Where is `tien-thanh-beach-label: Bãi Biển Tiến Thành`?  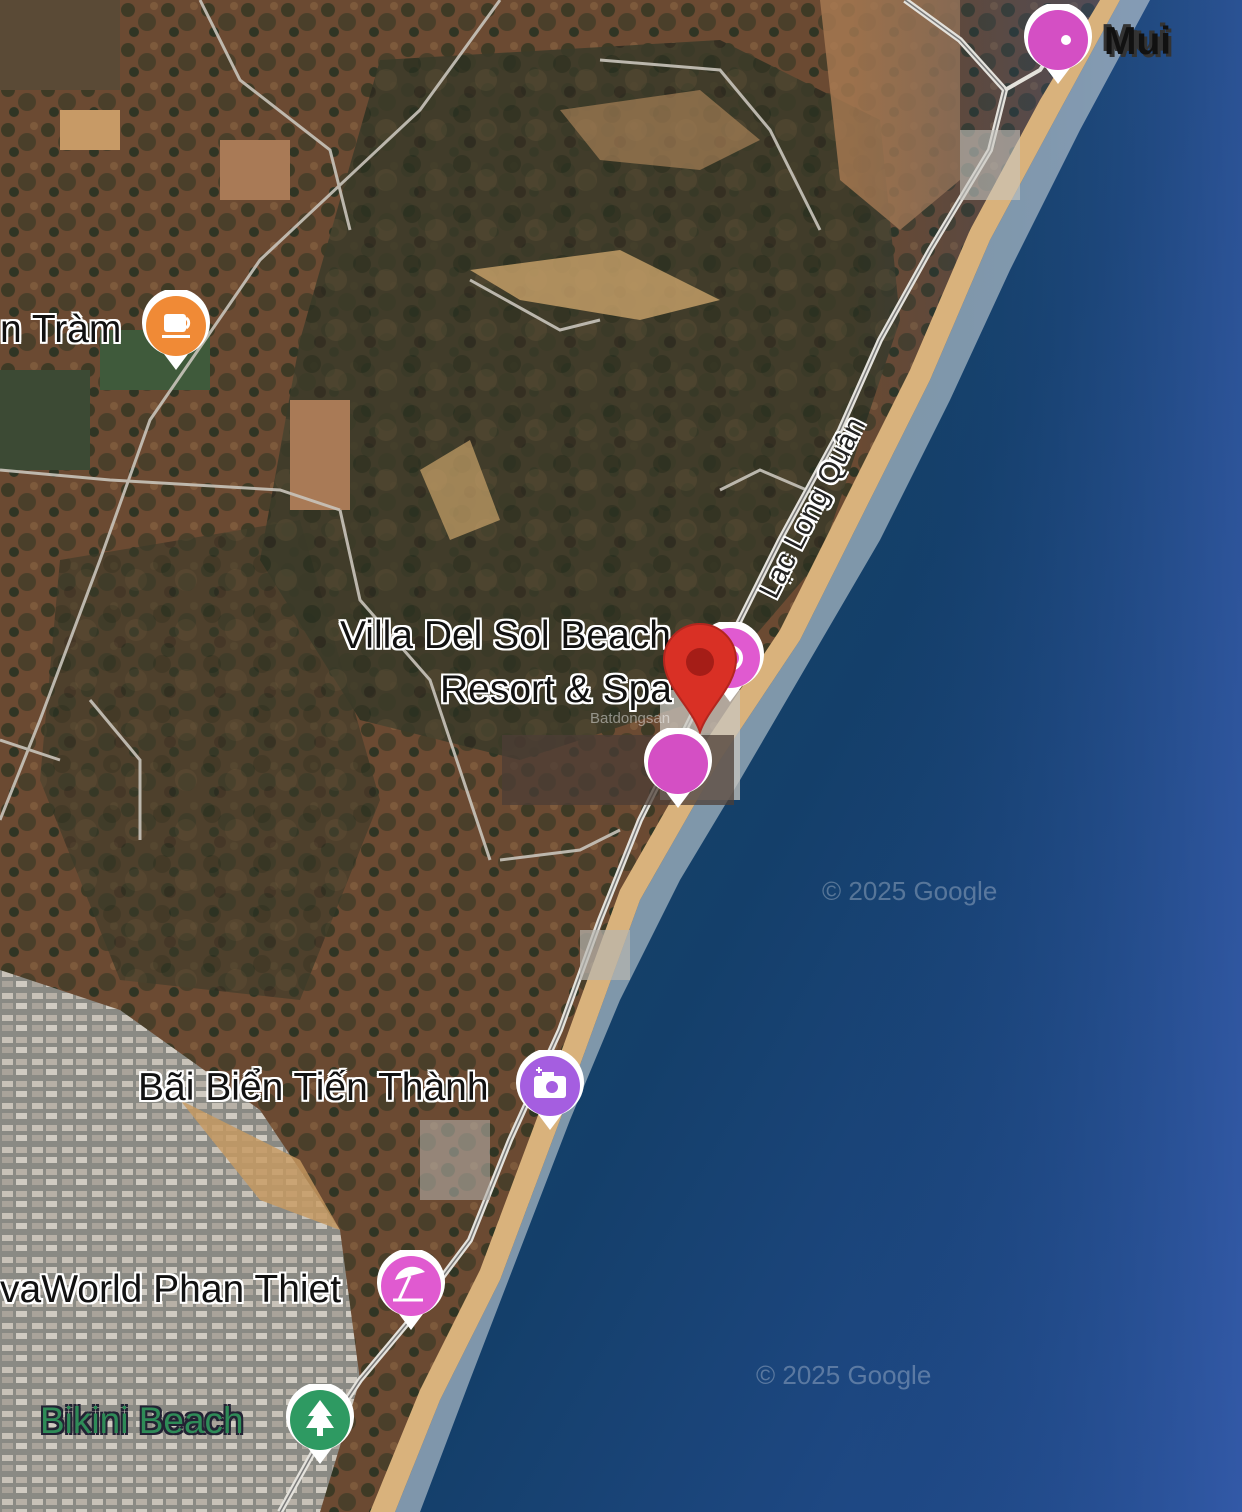
tien-thanh-beach-label: Bãi Biển Tiến Thành is located at coordinates (313, 1088).